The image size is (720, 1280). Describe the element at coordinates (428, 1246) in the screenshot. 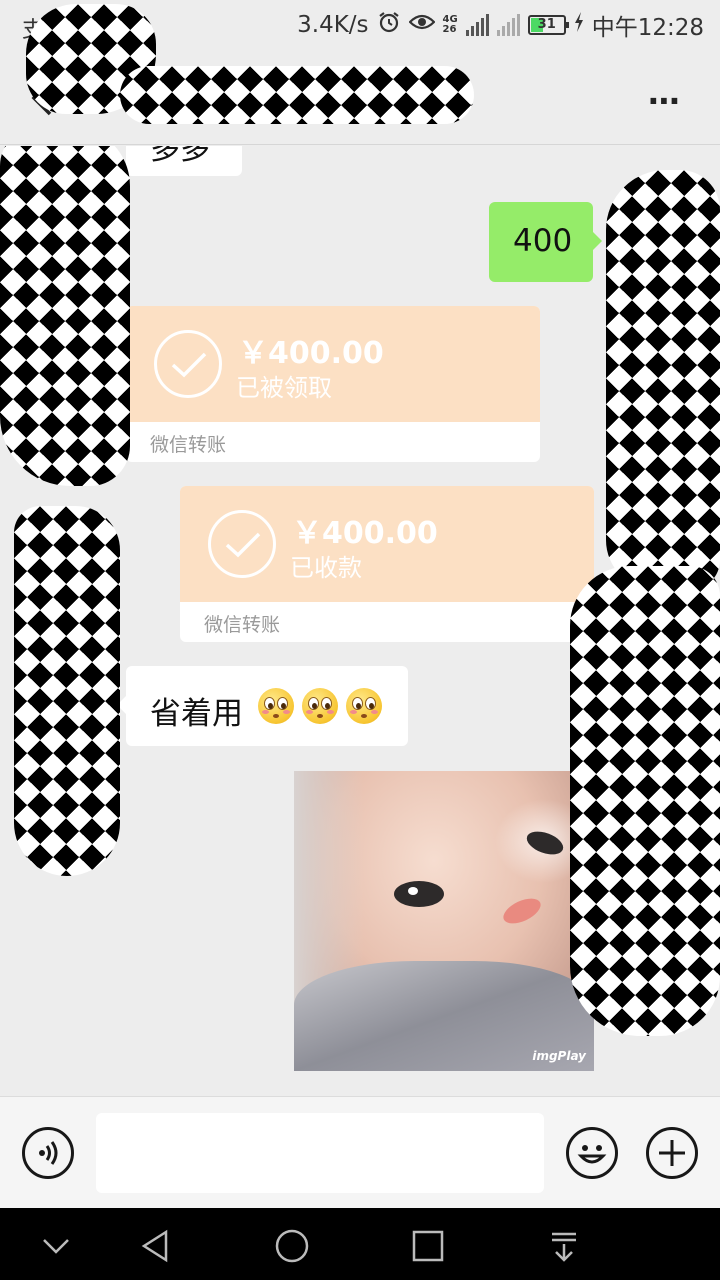

I see `recent-apps-square-icon` at that location.